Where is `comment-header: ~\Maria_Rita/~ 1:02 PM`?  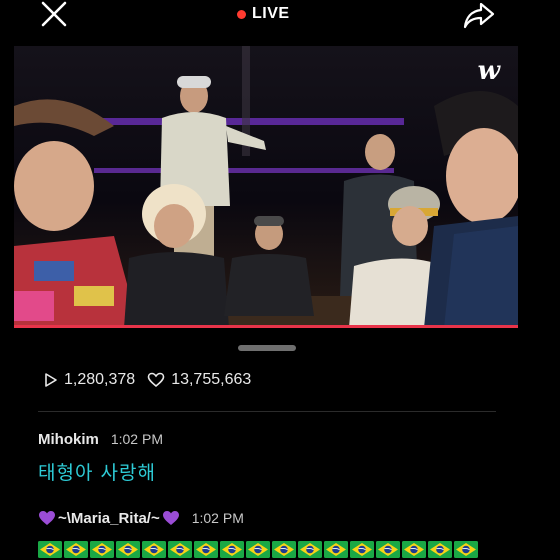
comment-header: ~\Maria_Rita/~ 1:02 PM is located at coordinates (258, 518).